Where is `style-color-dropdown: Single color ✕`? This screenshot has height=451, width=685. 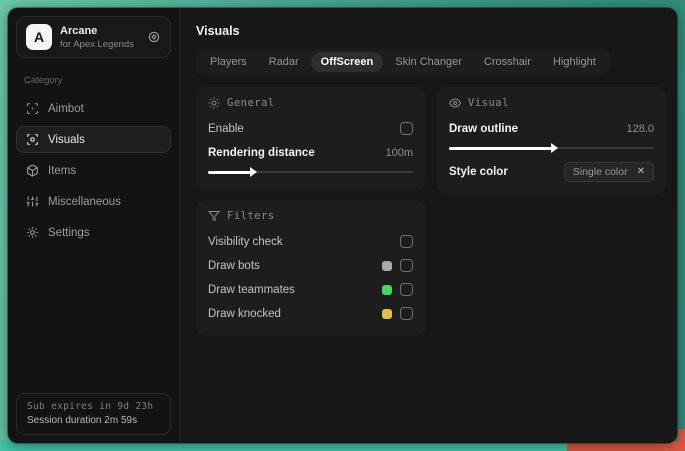 style-color-dropdown: Single color ✕ is located at coordinates (608, 171).